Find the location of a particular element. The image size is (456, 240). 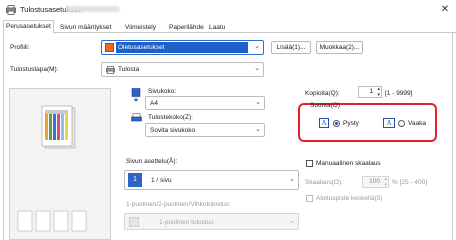

landscape-icon: A is located at coordinates (389, 123).